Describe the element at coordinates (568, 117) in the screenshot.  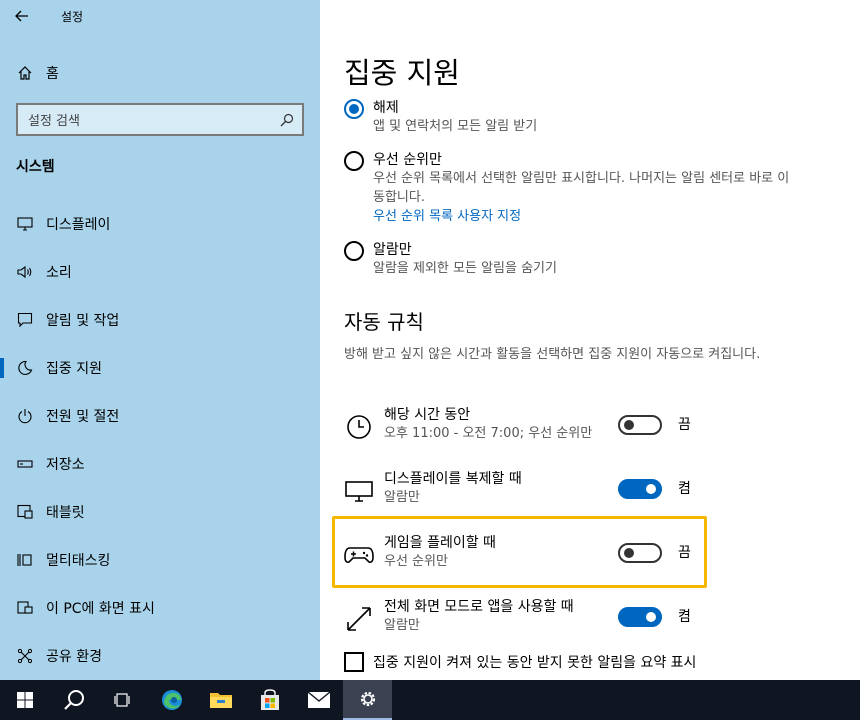
I see `option-off: 해제 앱 및 연락처의 모든 알림 받기` at that location.